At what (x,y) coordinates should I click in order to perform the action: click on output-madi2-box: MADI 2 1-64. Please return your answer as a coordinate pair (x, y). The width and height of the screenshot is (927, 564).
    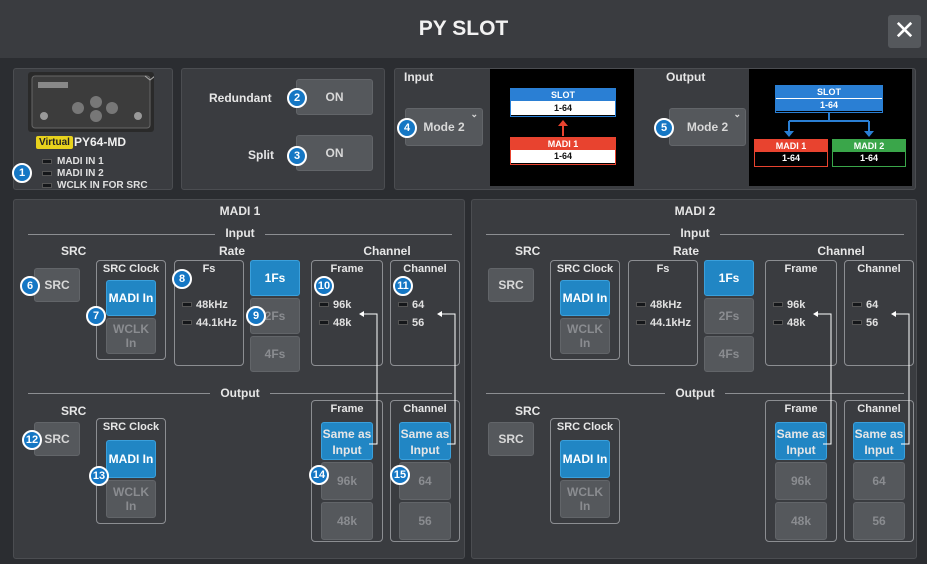
    Looking at the image, I should click on (869, 153).